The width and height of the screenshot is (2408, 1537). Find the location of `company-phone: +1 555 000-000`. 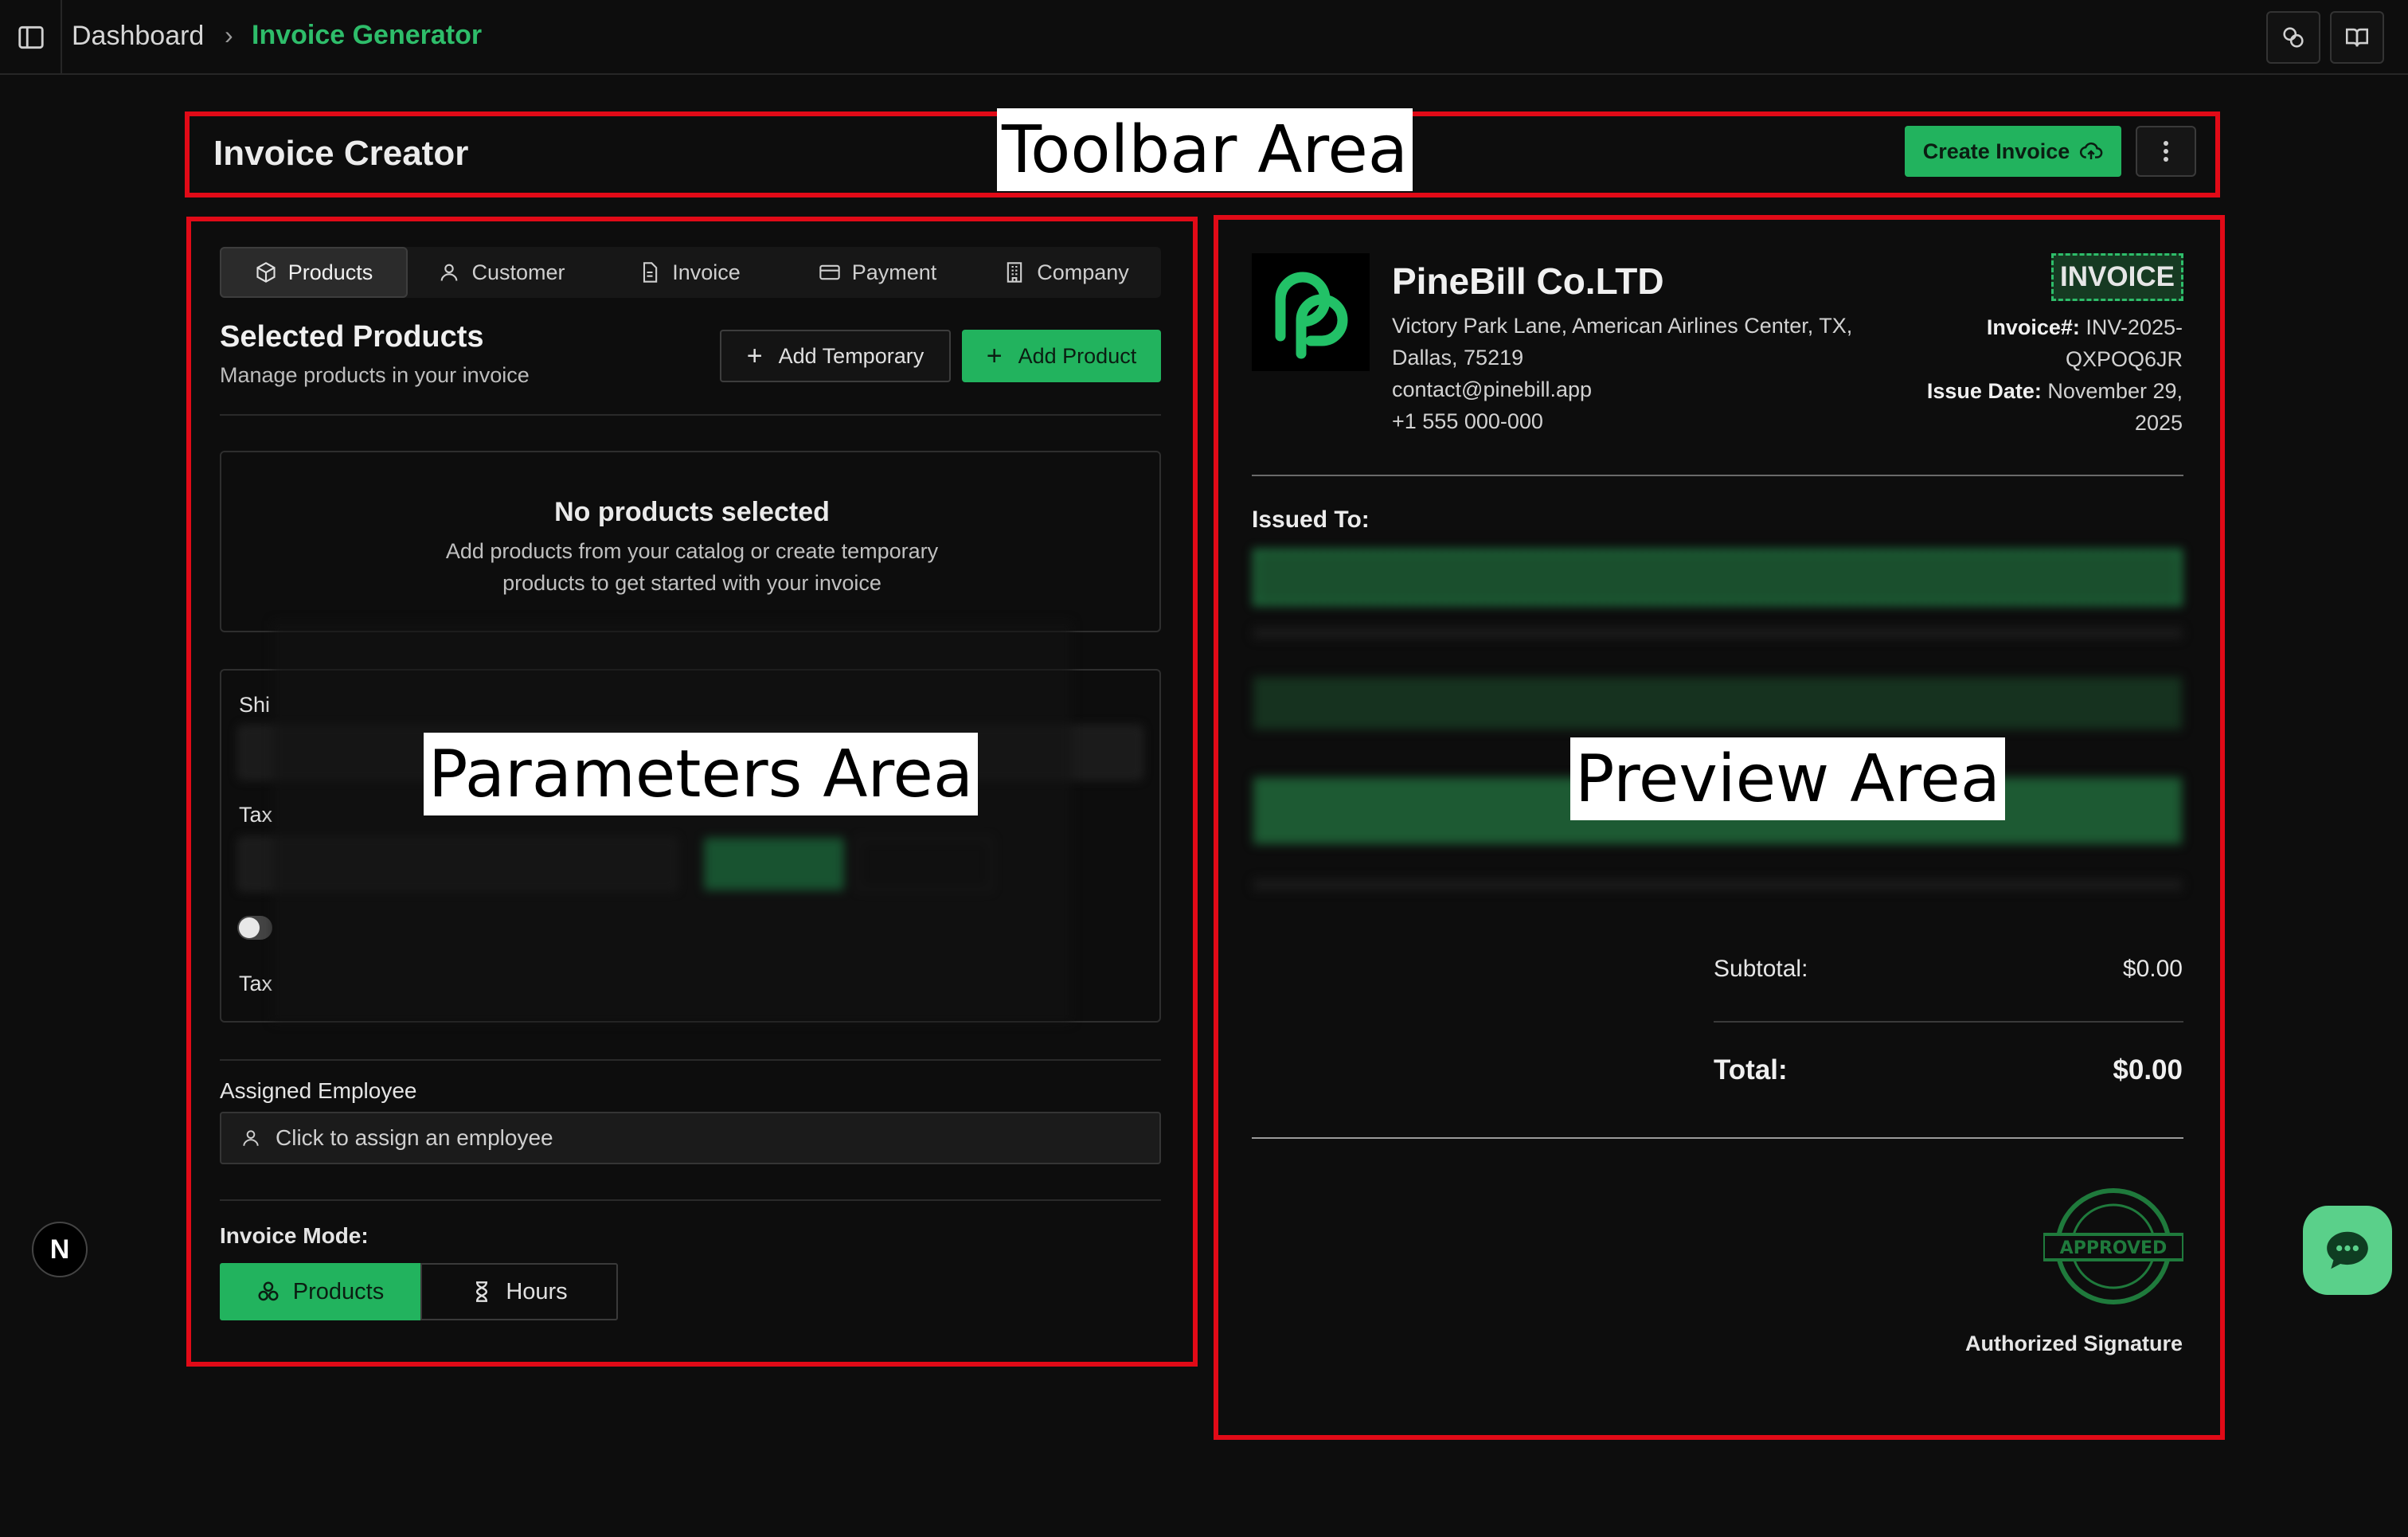

company-phone: +1 555 000-000 is located at coordinates (1467, 421).